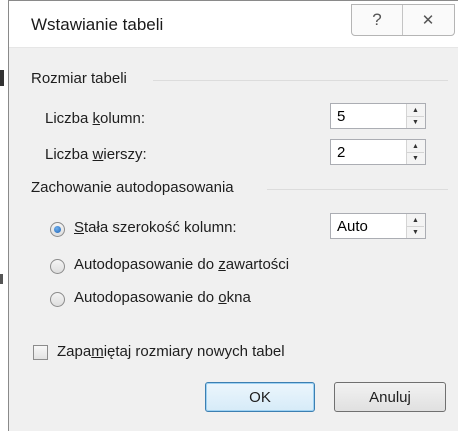 The width and height of the screenshot is (458, 431). Describe the element at coordinates (132, 187) in the screenshot. I see `group-label-autofit: Zachowanie autodopasowania` at that location.